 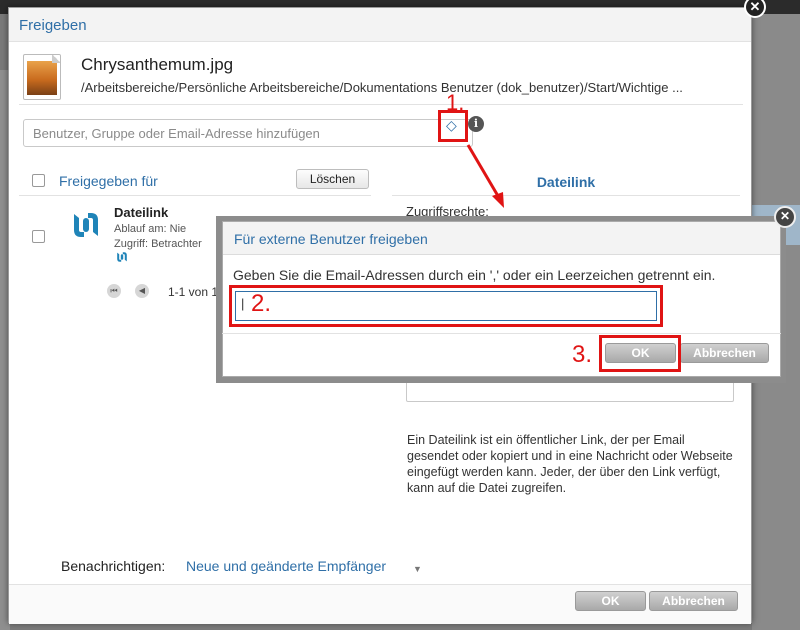 What do you see at coordinates (286, 566) in the screenshot?
I see `notify-dropdown: Neue und geänderte Empfänger` at bounding box center [286, 566].